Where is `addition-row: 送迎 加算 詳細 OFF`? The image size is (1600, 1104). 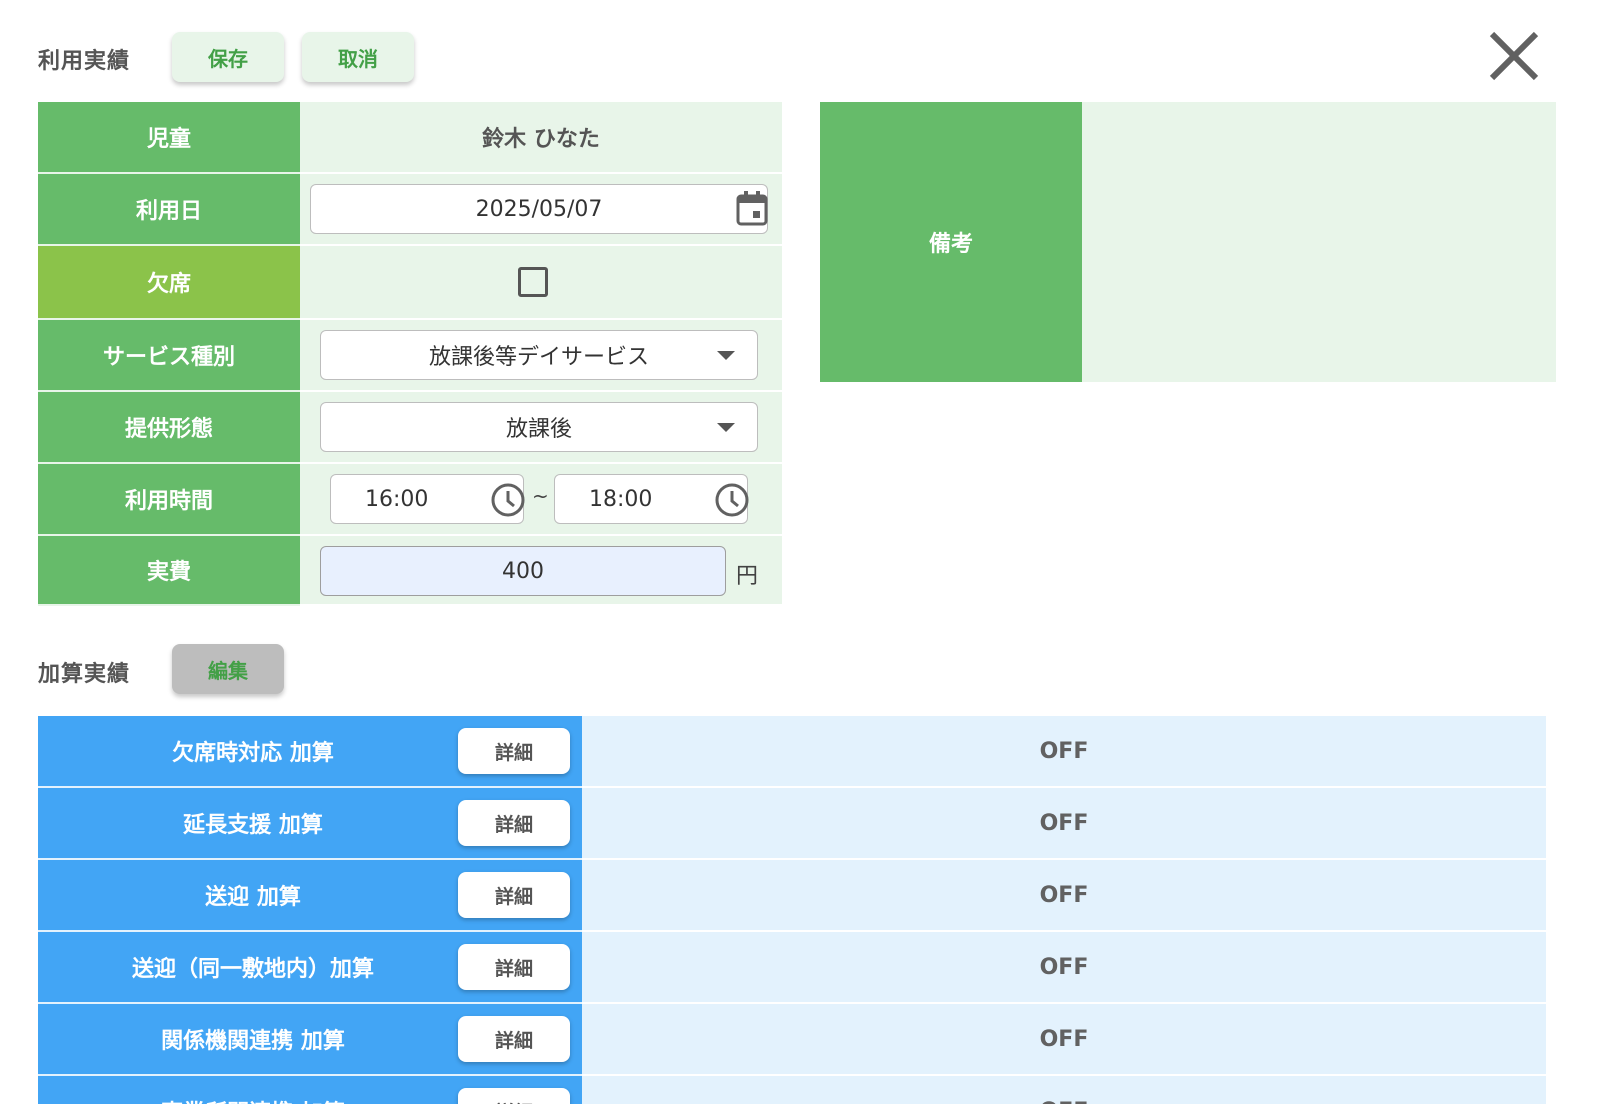 addition-row: 送迎 加算 詳細 OFF is located at coordinates (792, 896).